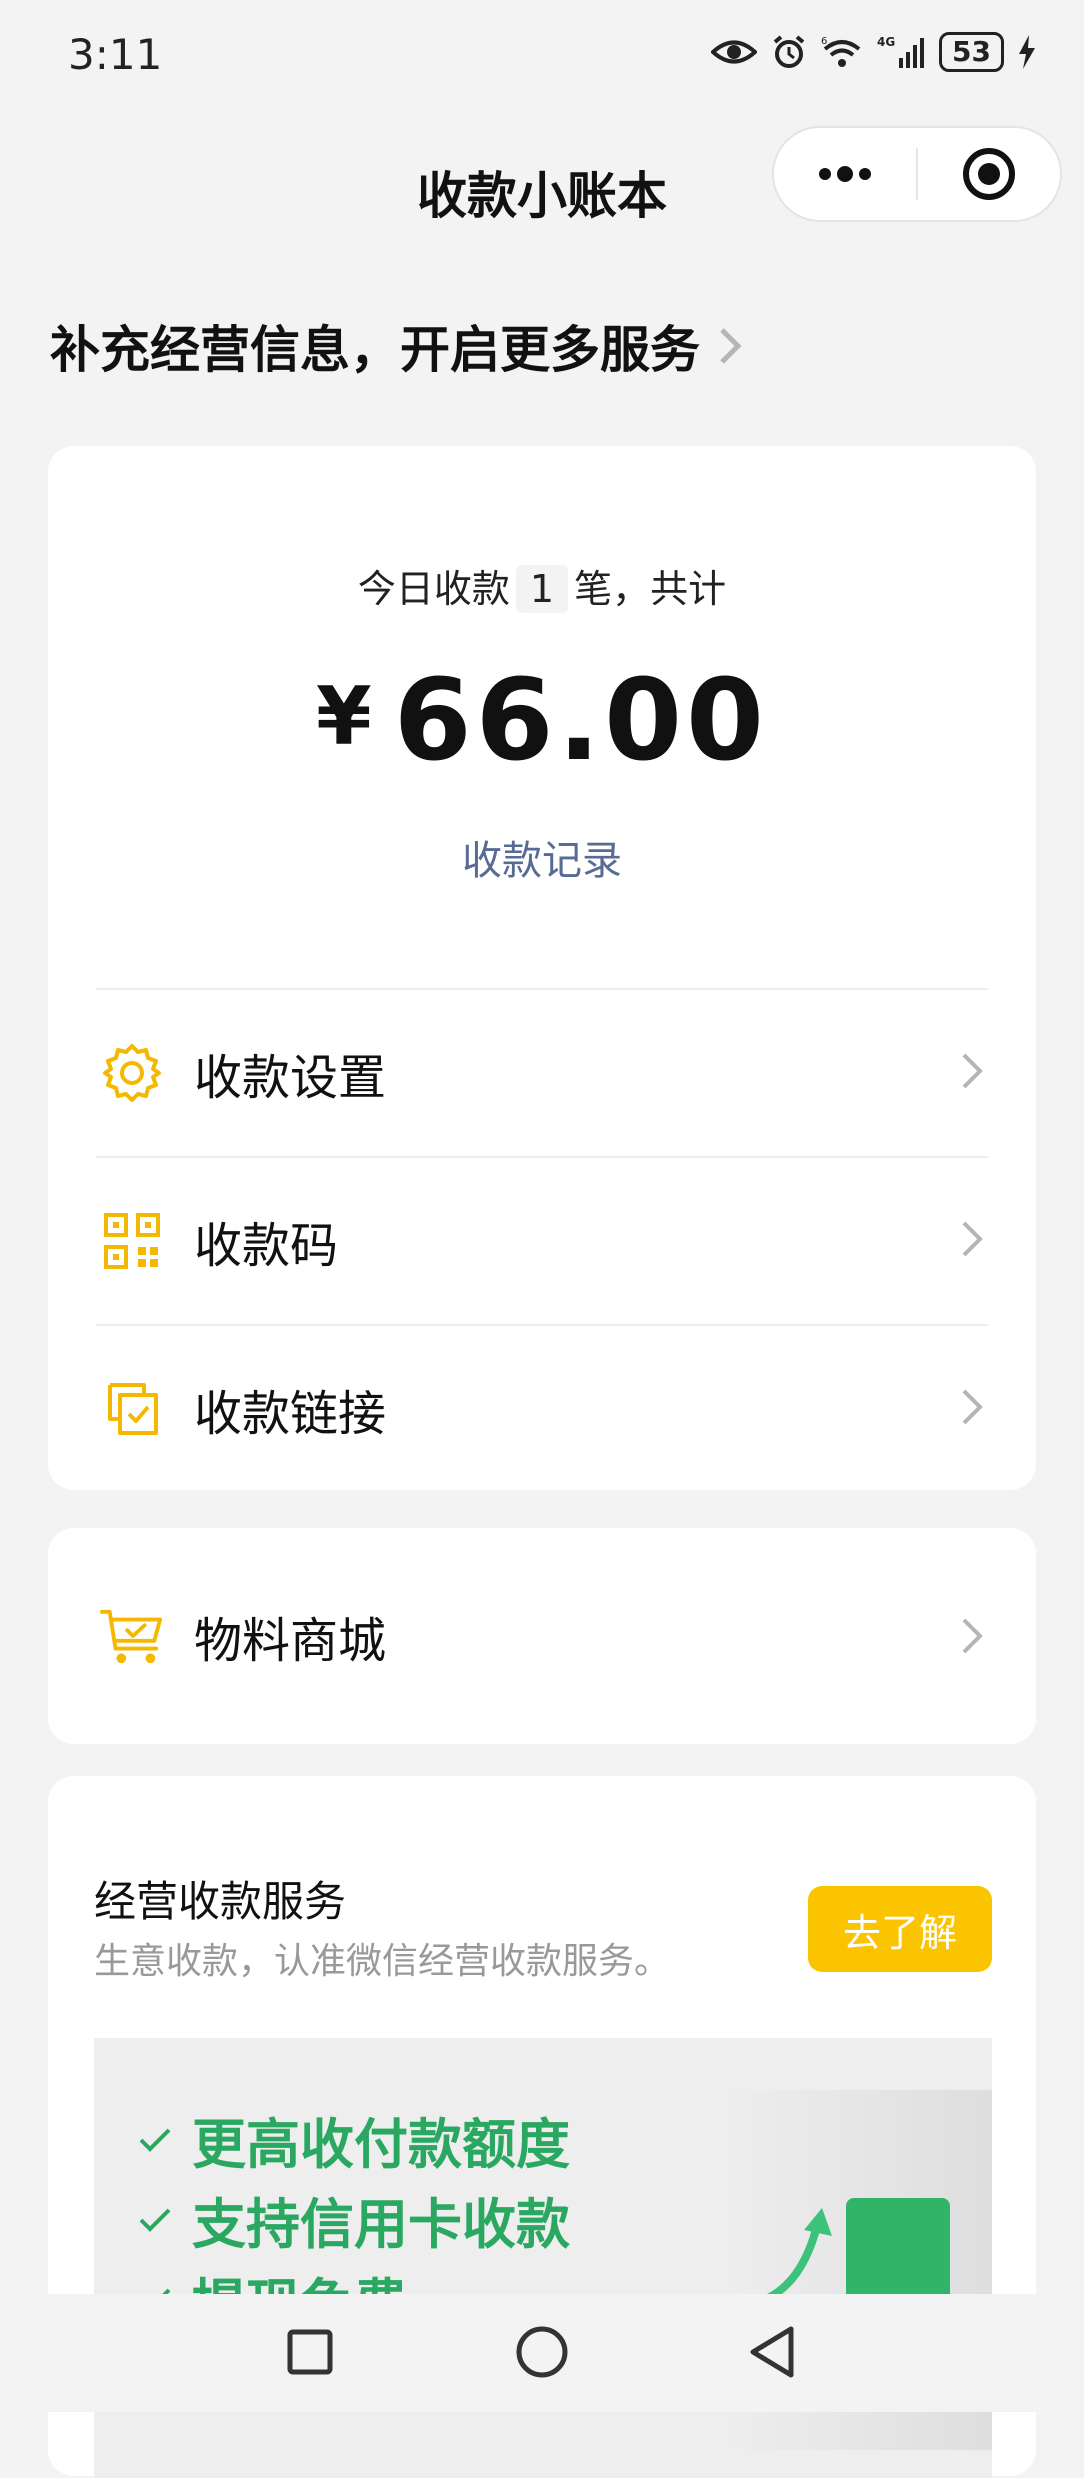 The width and height of the screenshot is (1084, 2478). Describe the element at coordinates (344, 716) in the screenshot. I see `currency-symbol: ¥` at that location.